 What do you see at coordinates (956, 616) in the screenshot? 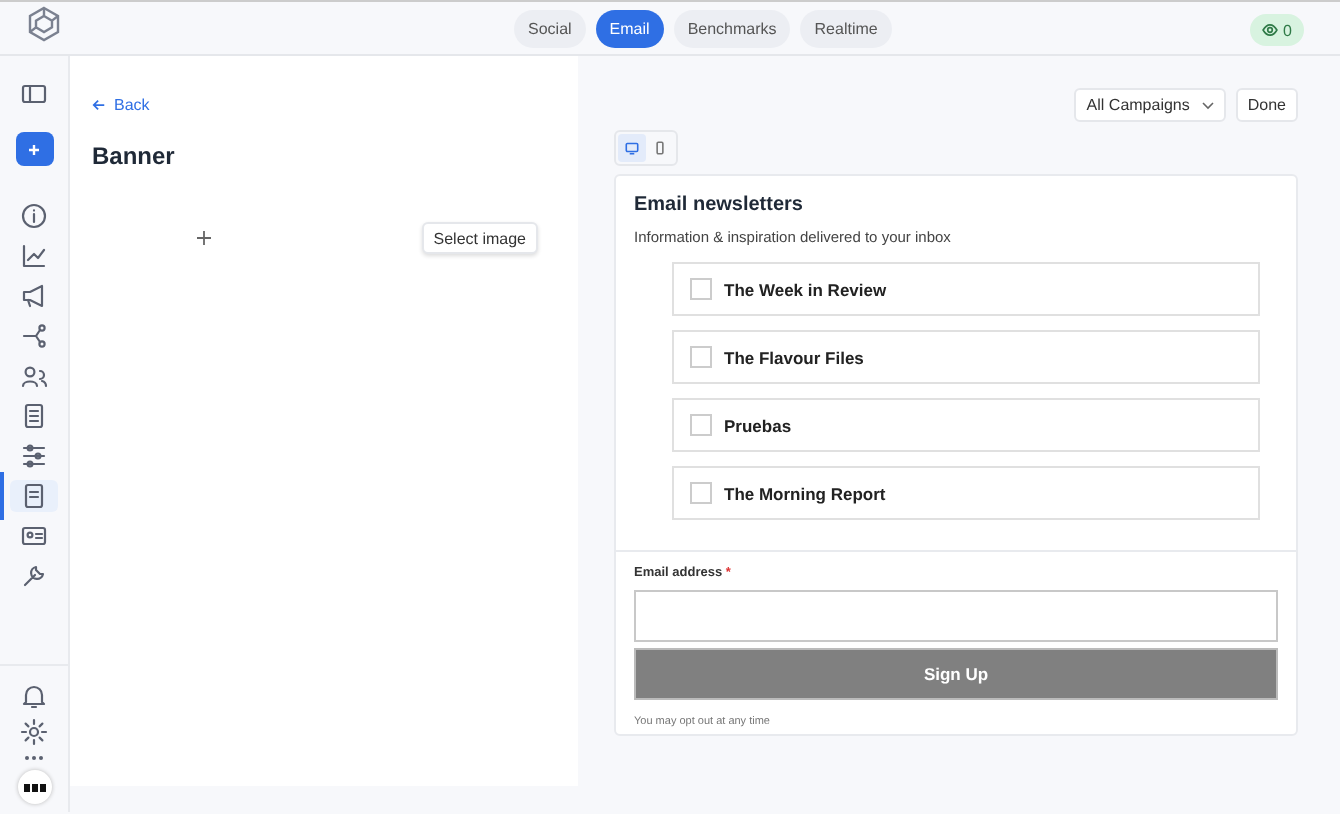
I see `email-field` at bounding box center [956, 616].